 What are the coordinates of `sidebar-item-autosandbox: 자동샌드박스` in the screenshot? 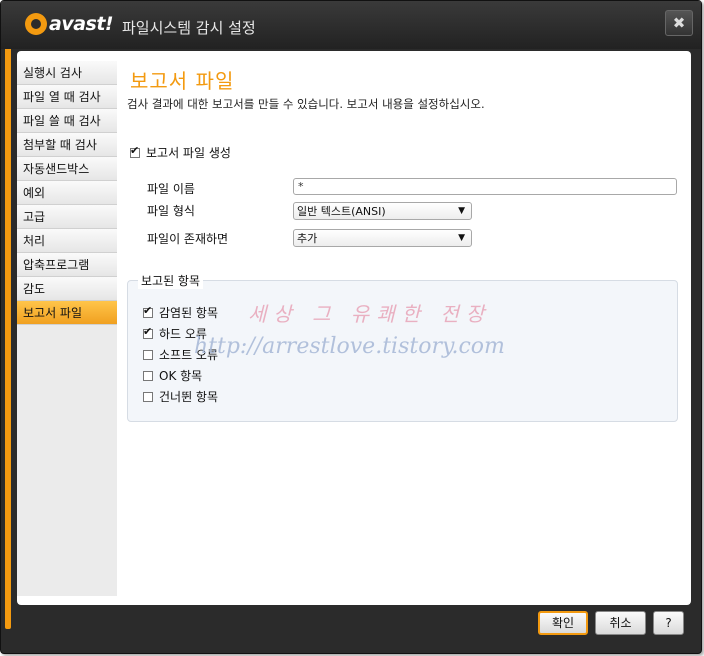 It's located at (67, 169).